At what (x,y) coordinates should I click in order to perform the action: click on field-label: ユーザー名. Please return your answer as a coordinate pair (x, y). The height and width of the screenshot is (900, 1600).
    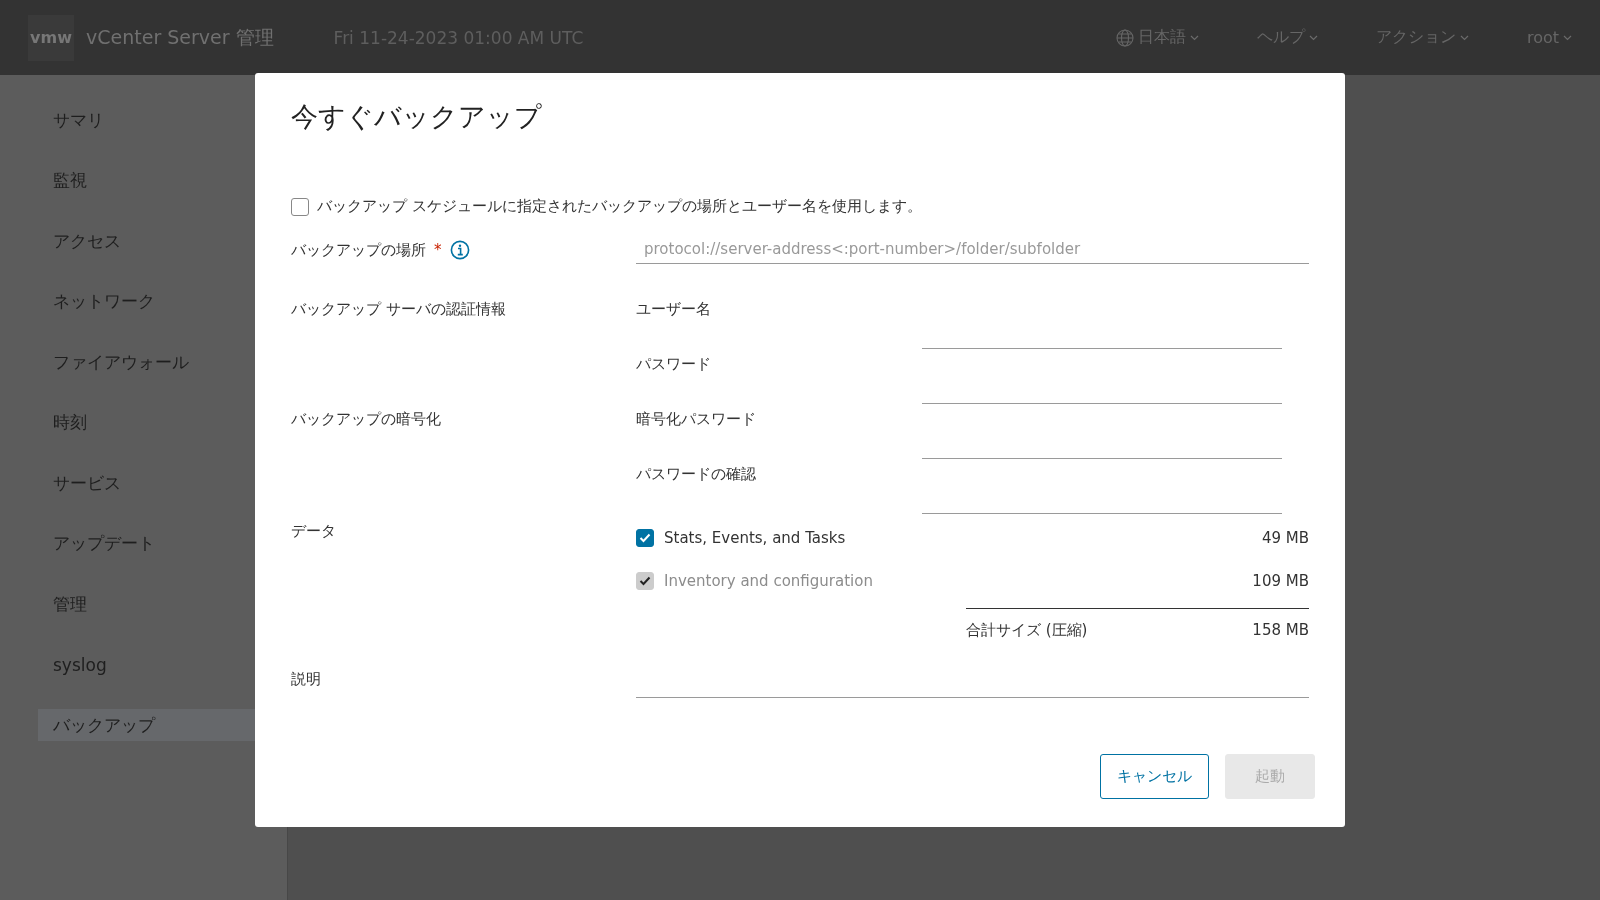
    Looking at the image, I should click on (674, 309).